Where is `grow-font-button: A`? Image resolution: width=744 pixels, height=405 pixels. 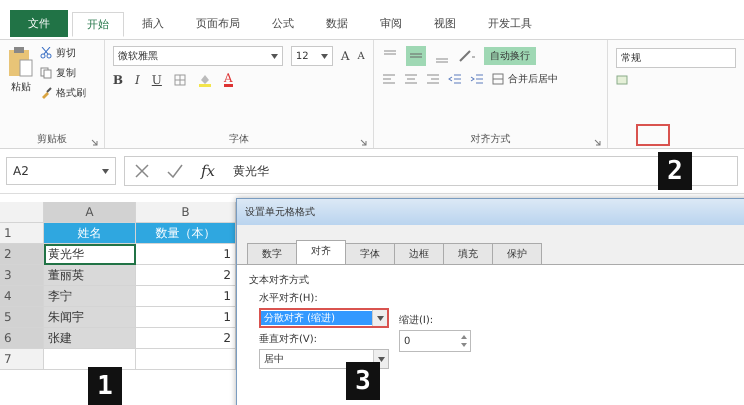
grow-font-button: A is located at coordinates (345, 56).